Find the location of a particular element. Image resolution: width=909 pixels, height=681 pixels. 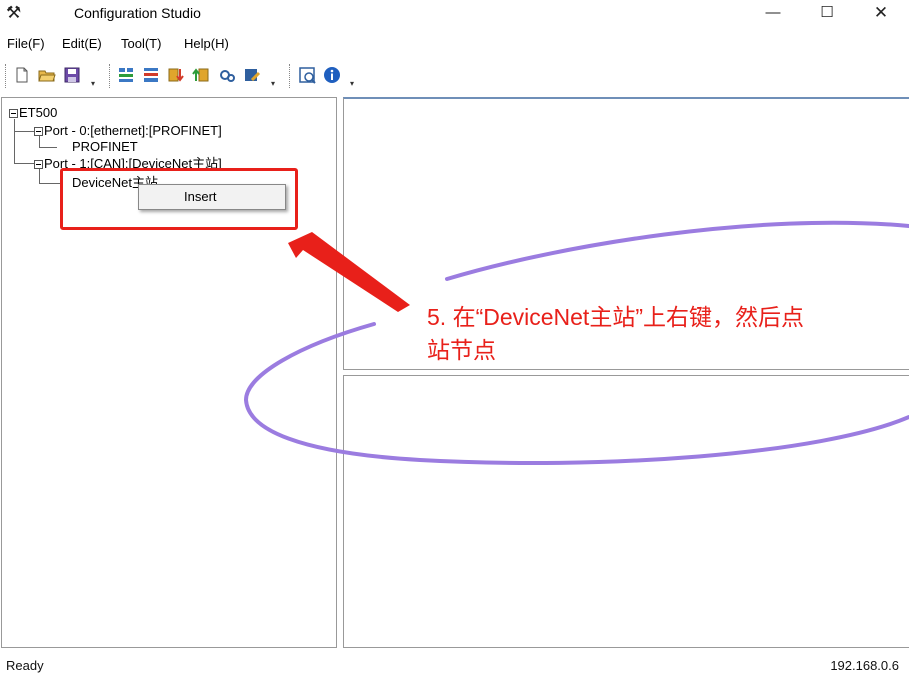

tools-icon: ⚒ is located at coordinates (14, 12).